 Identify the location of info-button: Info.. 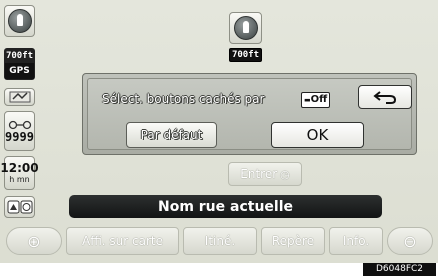
(356, 241).